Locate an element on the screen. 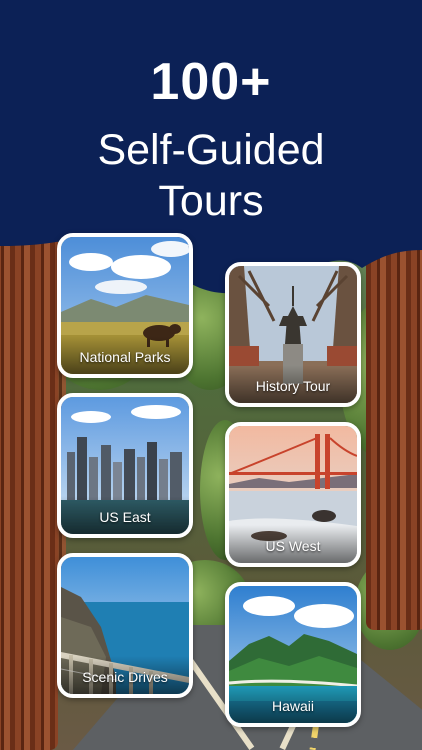  page-title: Self-Guided Tours is located at coordinates (211, 176).